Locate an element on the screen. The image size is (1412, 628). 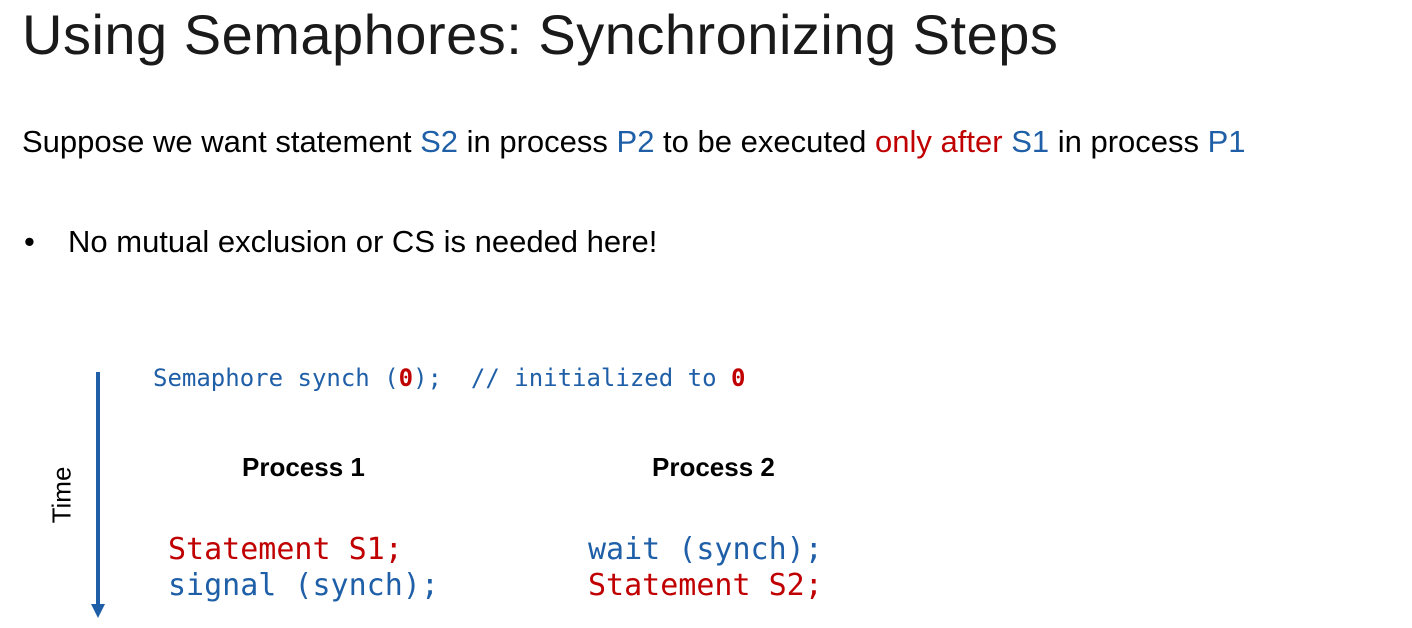
intro-s1: S1 is located at coordinates (1030, 141).